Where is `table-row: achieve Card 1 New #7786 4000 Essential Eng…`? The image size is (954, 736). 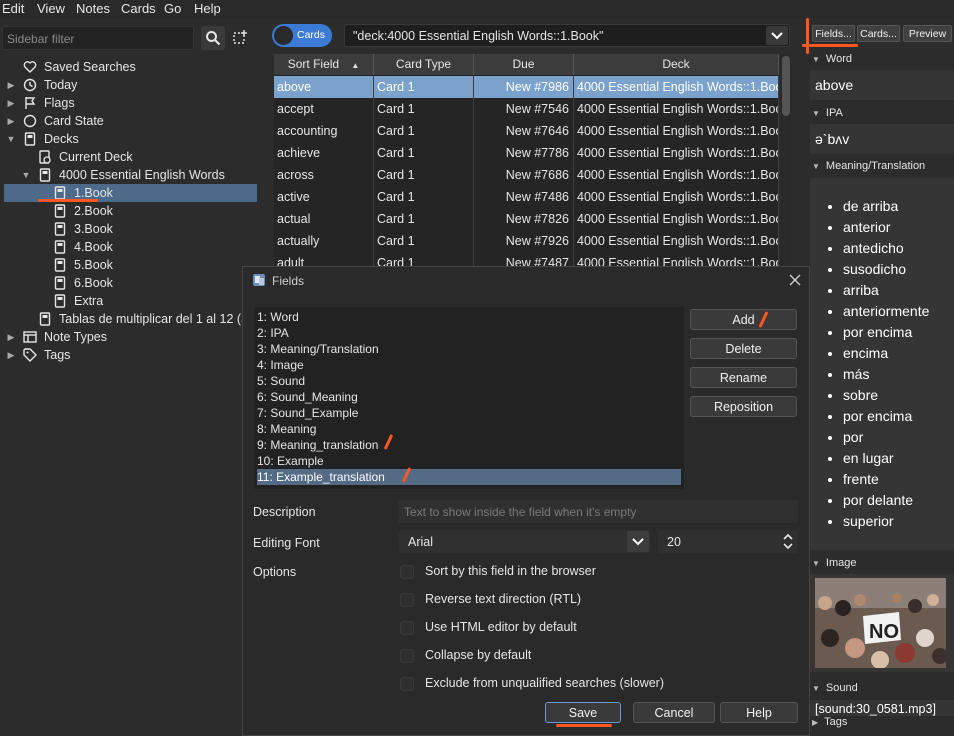
table-row: achieve Card 1 New #7786 4000 Essential Eng… is located at coordinates (526, 153).